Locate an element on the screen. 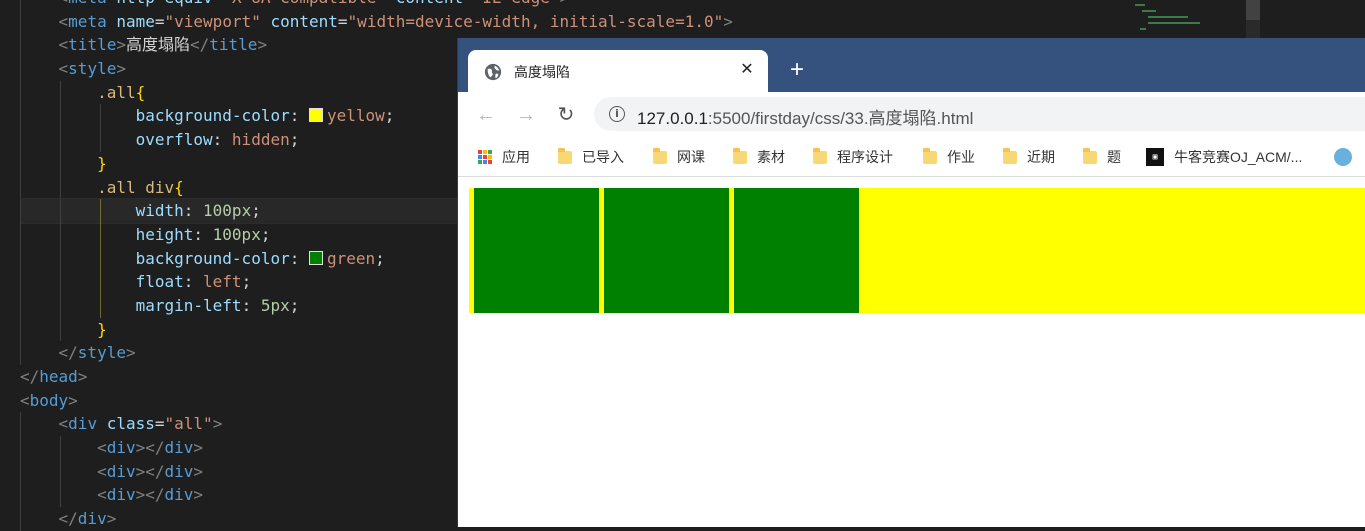  code-token: 高度塌陷 is located at coordinates (157, 45).